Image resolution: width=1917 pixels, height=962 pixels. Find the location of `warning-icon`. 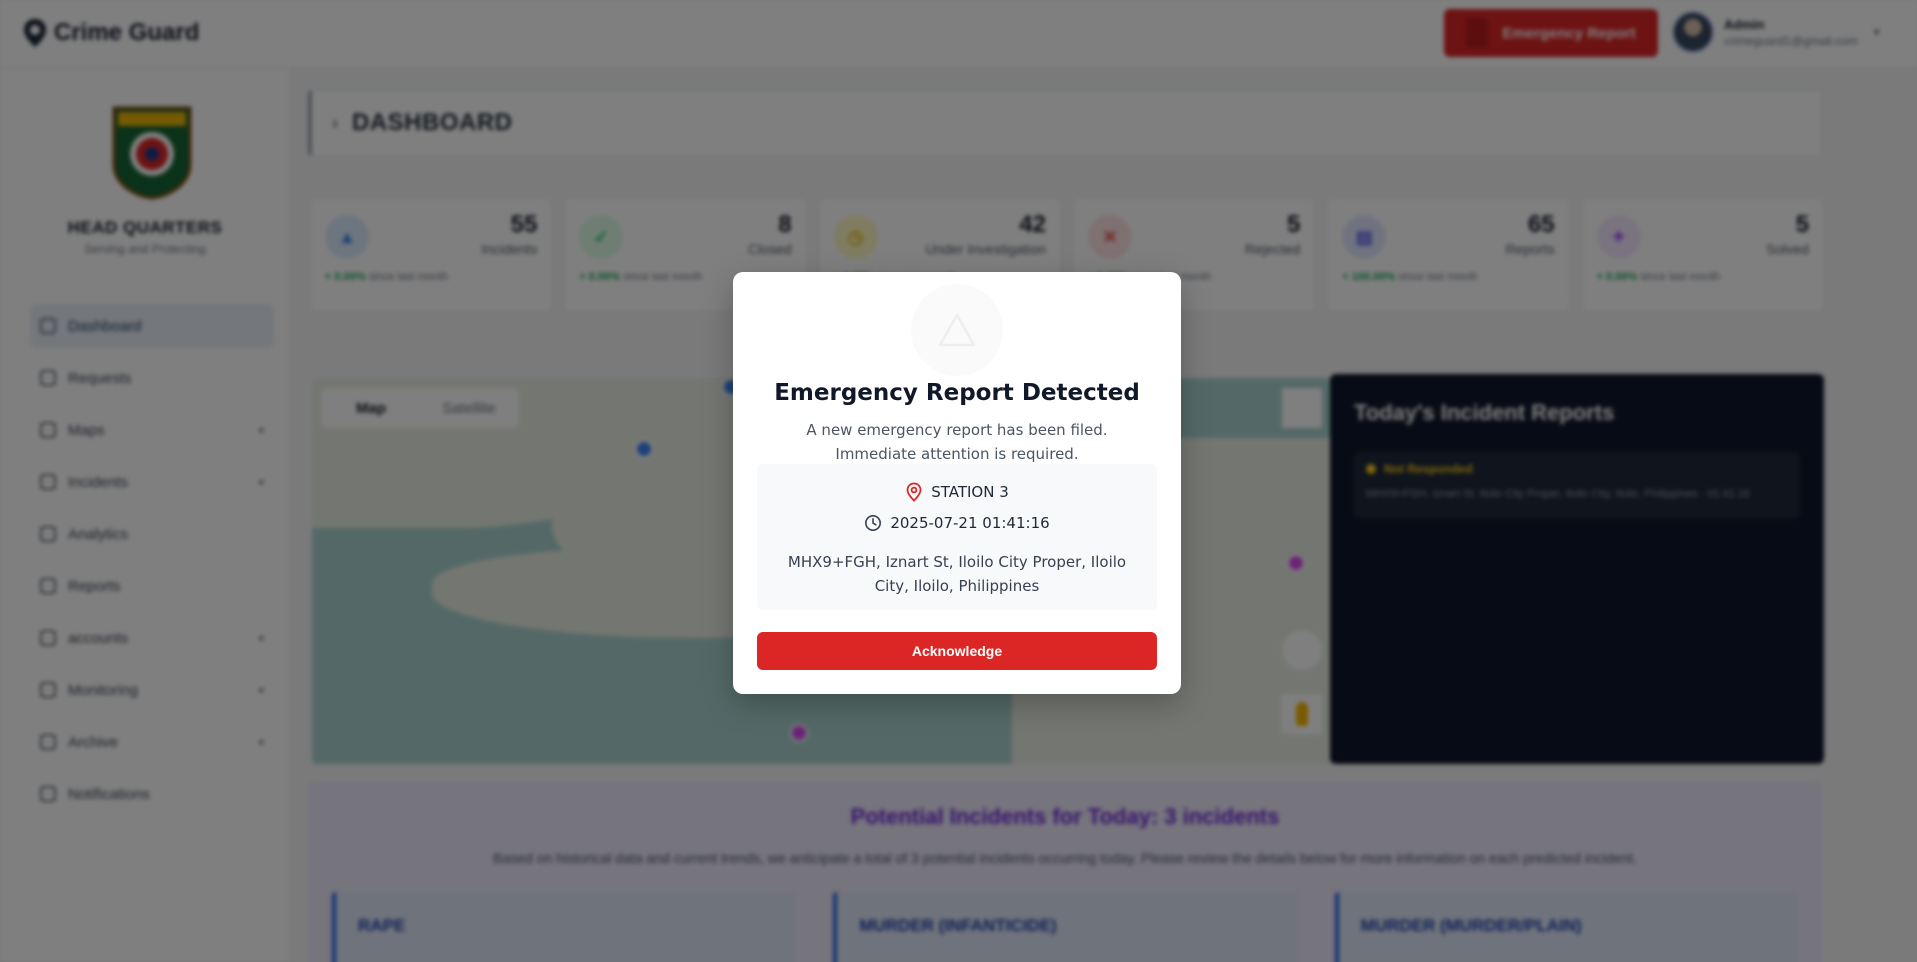

warning-icon is located at coordinates (957, 330).